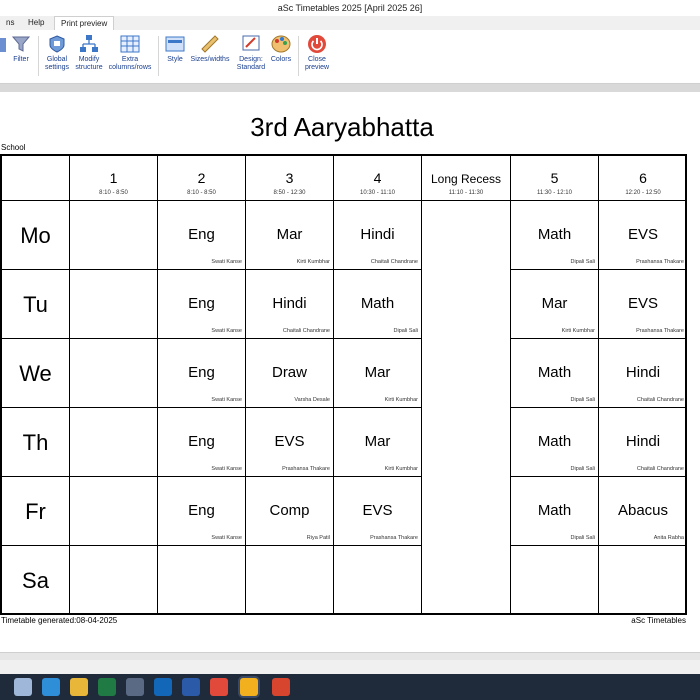 Image resolution: width=700 pixels, height=700 pixels. Describe the element at coordinates (163, 687) in the screenshot. I see `outlook-icon` at that location.